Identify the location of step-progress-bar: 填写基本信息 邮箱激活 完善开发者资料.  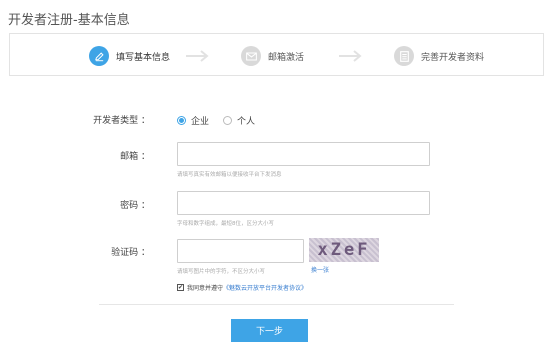
(276, 54).